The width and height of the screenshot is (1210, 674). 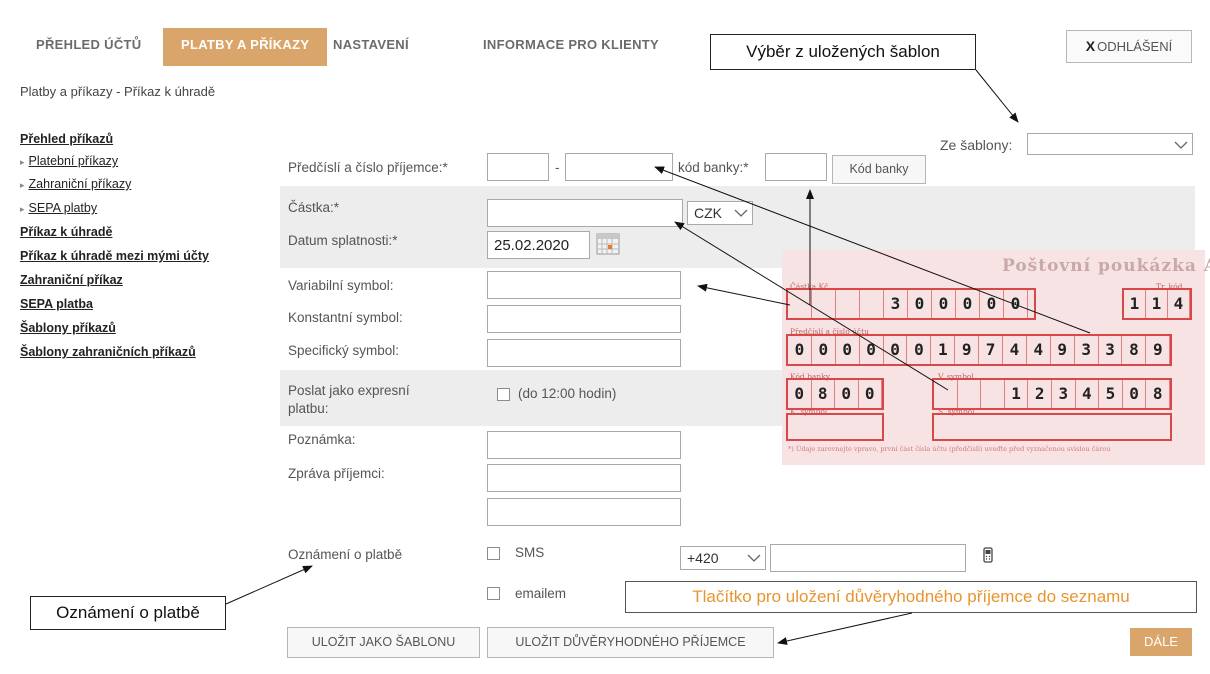 I want to click on express-note: (do 12:00 hodin), so click(x=567, y=393).